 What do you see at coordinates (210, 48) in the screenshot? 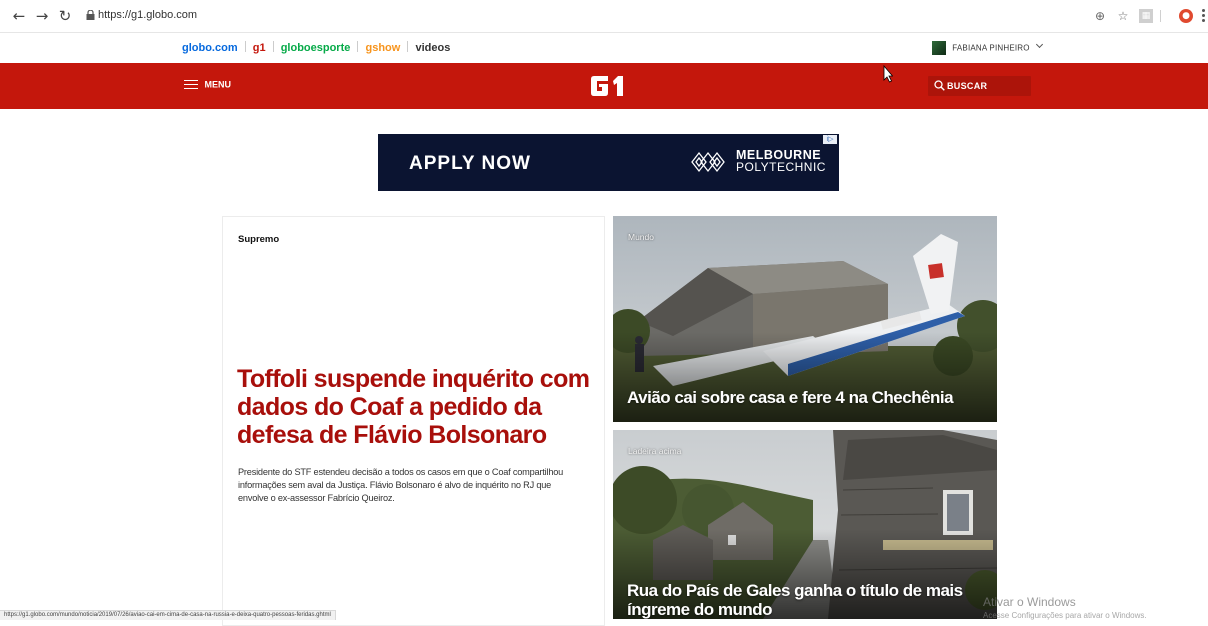
I see `link-globo-com: globo.com` at bounding box center [210, 48].